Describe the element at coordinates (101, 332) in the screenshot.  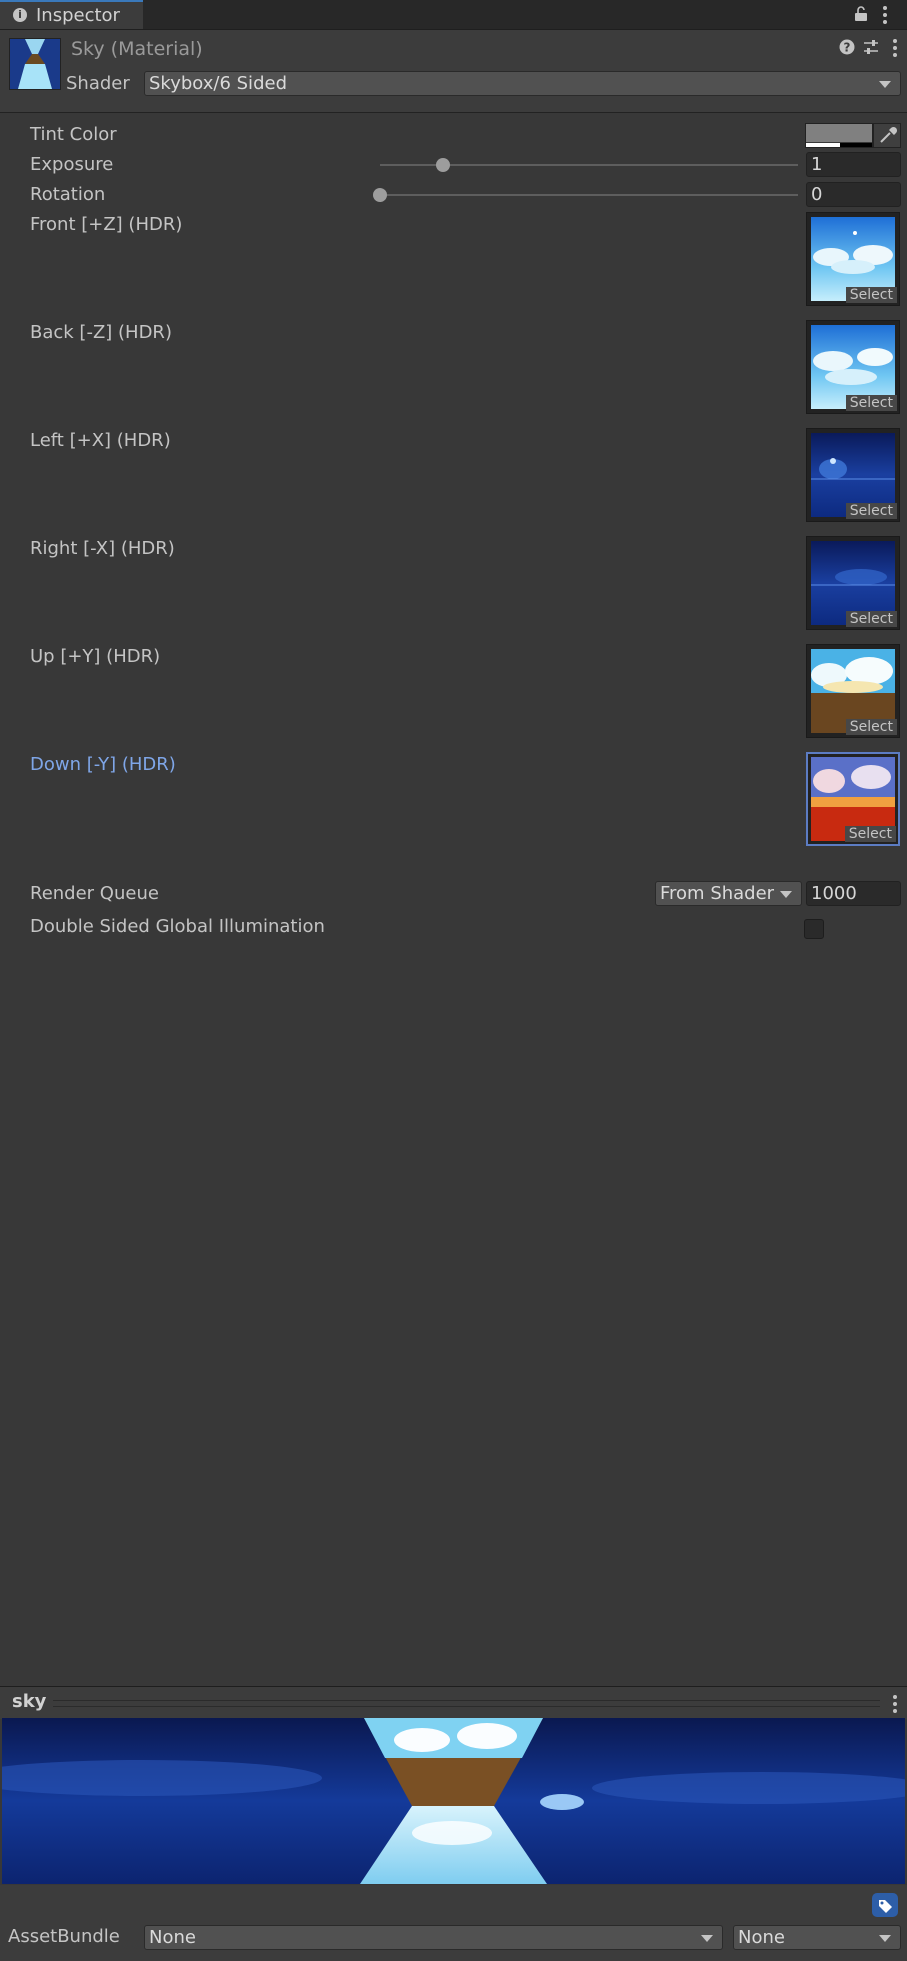
I see `texture-label-back: Back [-Z] (HDR)` at that location.